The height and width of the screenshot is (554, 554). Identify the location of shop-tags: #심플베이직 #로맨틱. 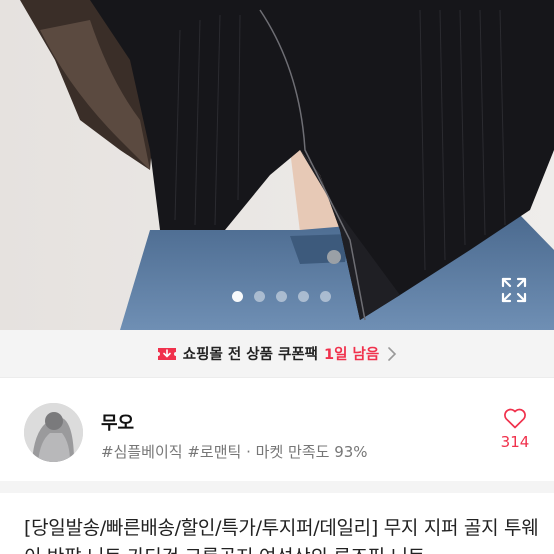
(171, 452).